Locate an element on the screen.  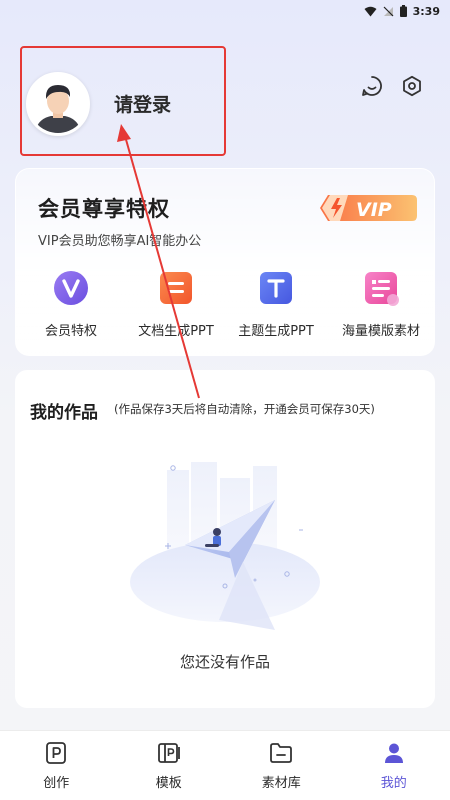
works-title: 我的作品 is located at coordinates (64, 413).